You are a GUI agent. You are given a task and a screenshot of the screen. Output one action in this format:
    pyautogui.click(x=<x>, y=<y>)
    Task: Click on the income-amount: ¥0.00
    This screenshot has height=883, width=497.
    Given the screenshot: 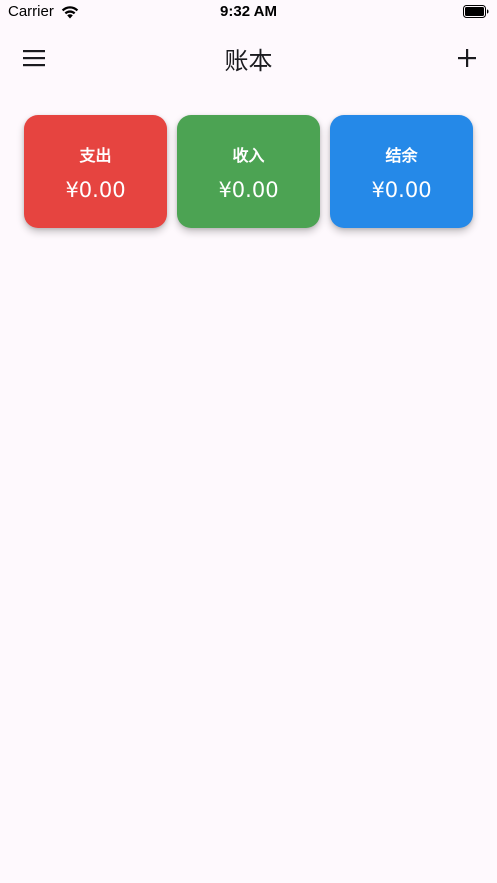 What is the action you would take?
    pyautogui.click(x=248, y=190)
    